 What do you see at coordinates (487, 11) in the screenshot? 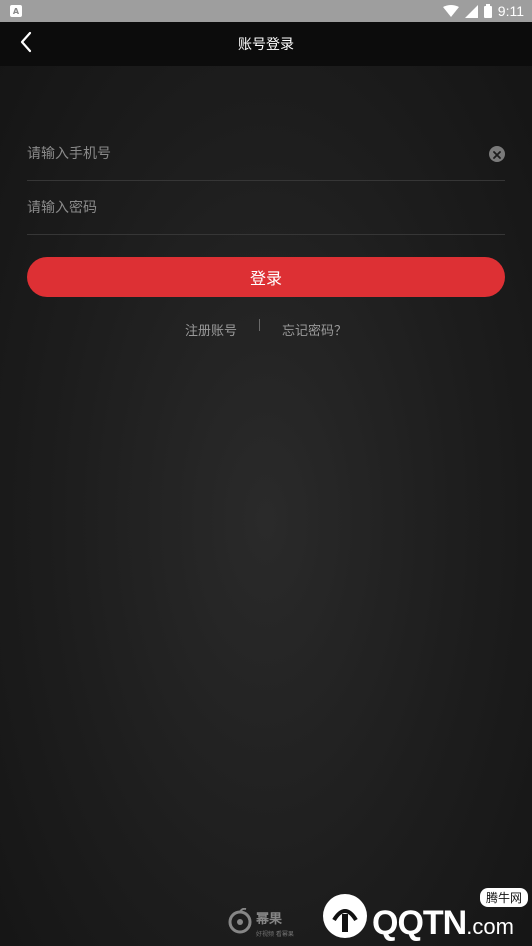
I see `battery-icon` at bounding box center [487, 11].